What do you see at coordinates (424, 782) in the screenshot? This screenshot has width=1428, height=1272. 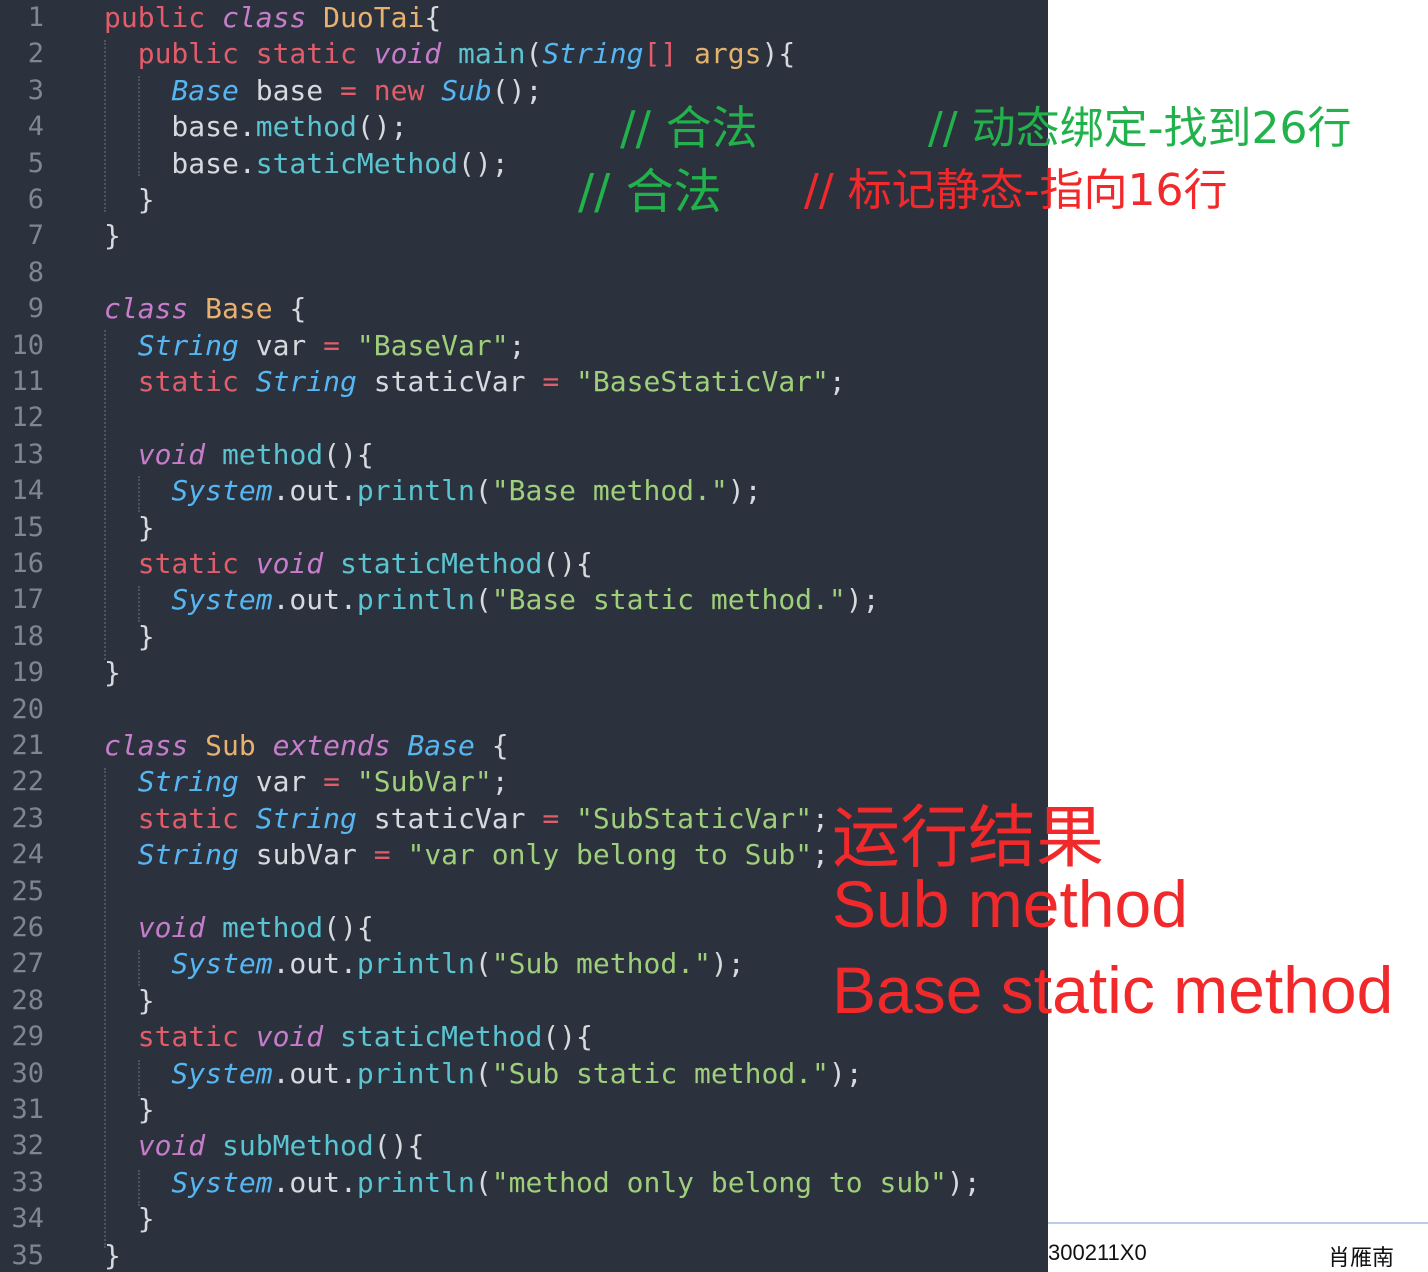 I see `code-token: SubVar` at bounding box center [424, 782].